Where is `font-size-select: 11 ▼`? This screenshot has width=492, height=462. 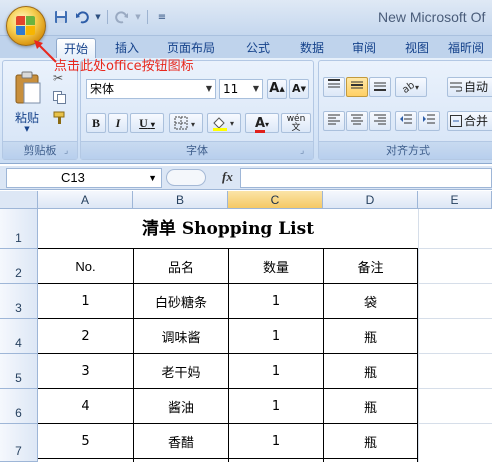 font-size-select: 11 ▼ is located at coordinates (241, 89).